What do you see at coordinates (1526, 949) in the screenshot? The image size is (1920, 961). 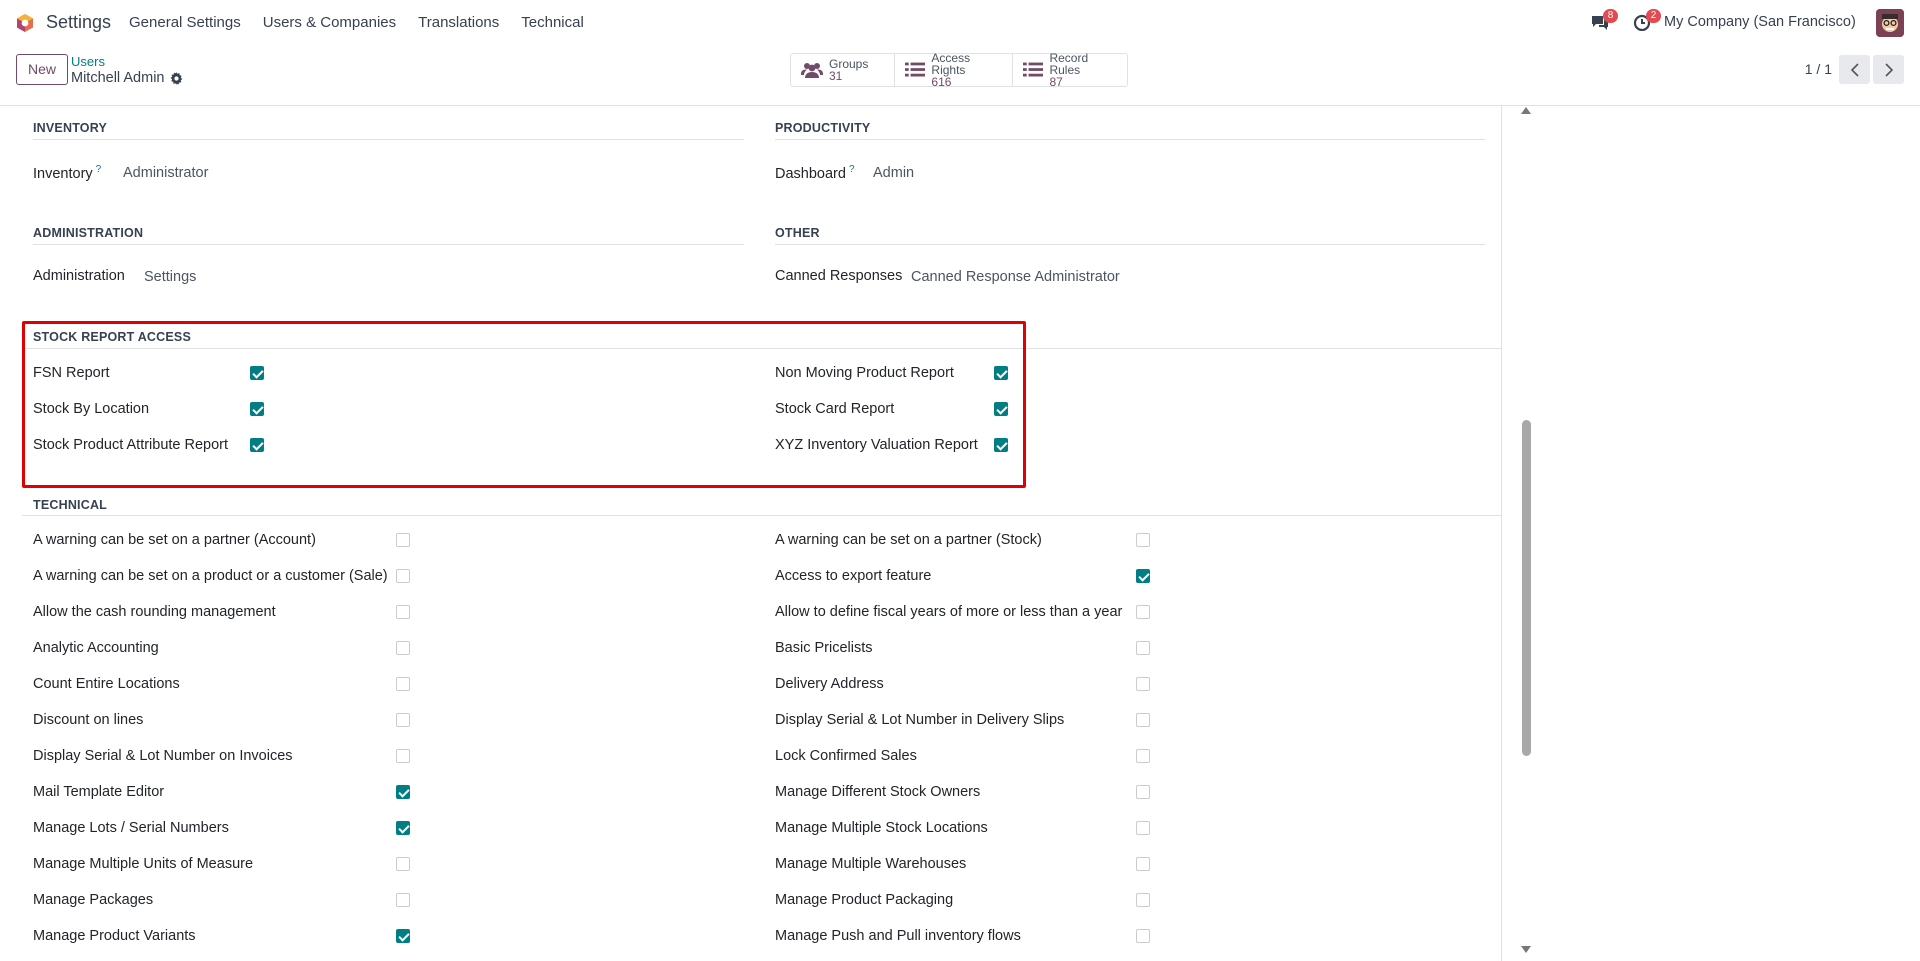 I see `scroll-down-arrow-icon` at bounding box center [1526, 949].